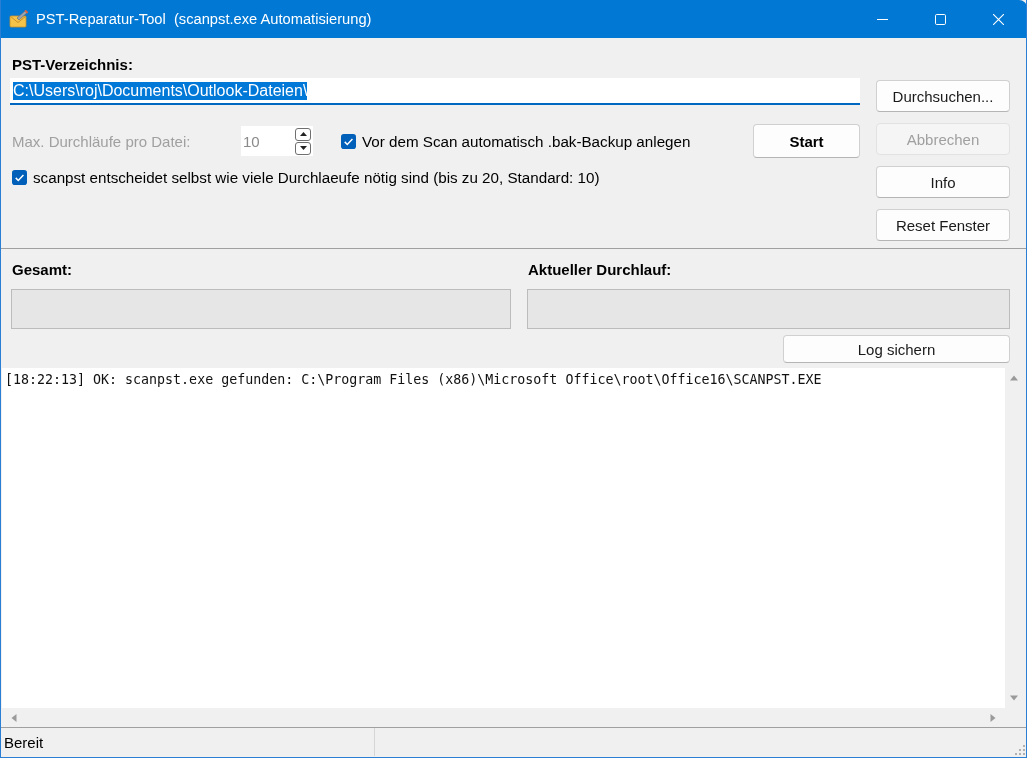 The image size is (1027, 758). I want to click on path-field: C:\Users\roj\Documents\Outlook-Dateien\, so click(435, 91).